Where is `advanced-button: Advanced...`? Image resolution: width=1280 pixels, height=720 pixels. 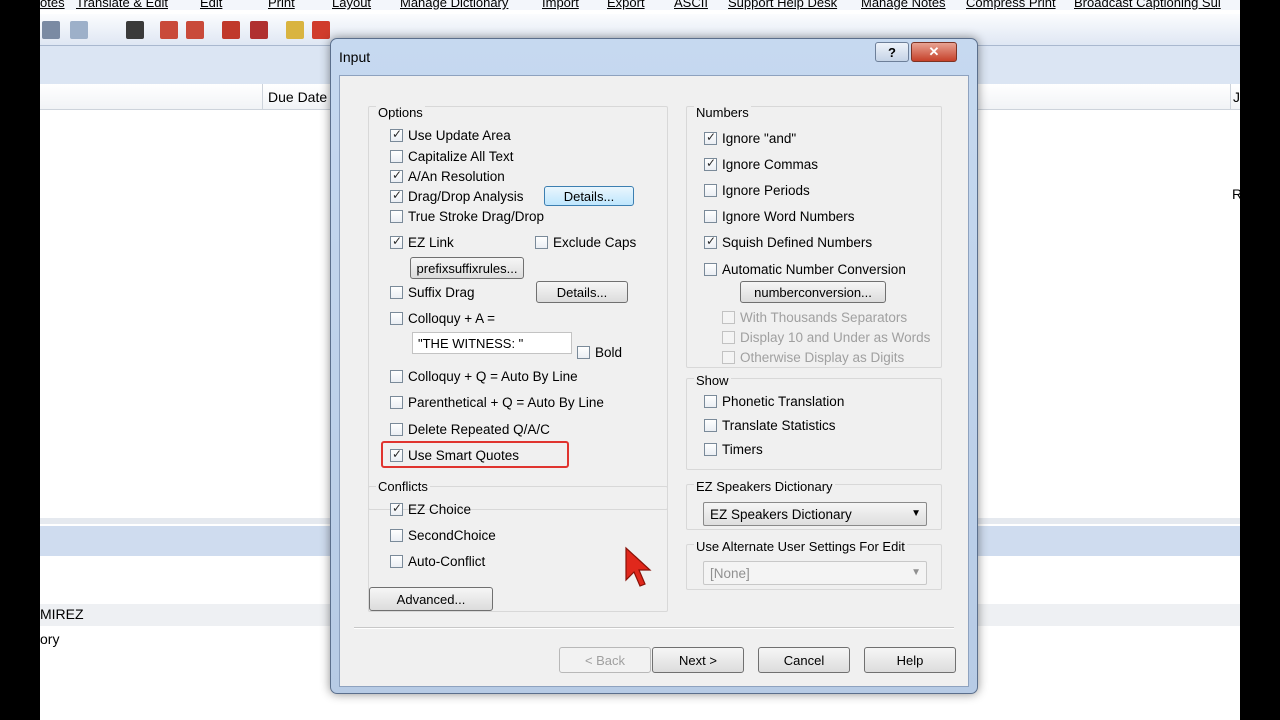
advanced-button: Advanced... is located at coordinates (431, 599).